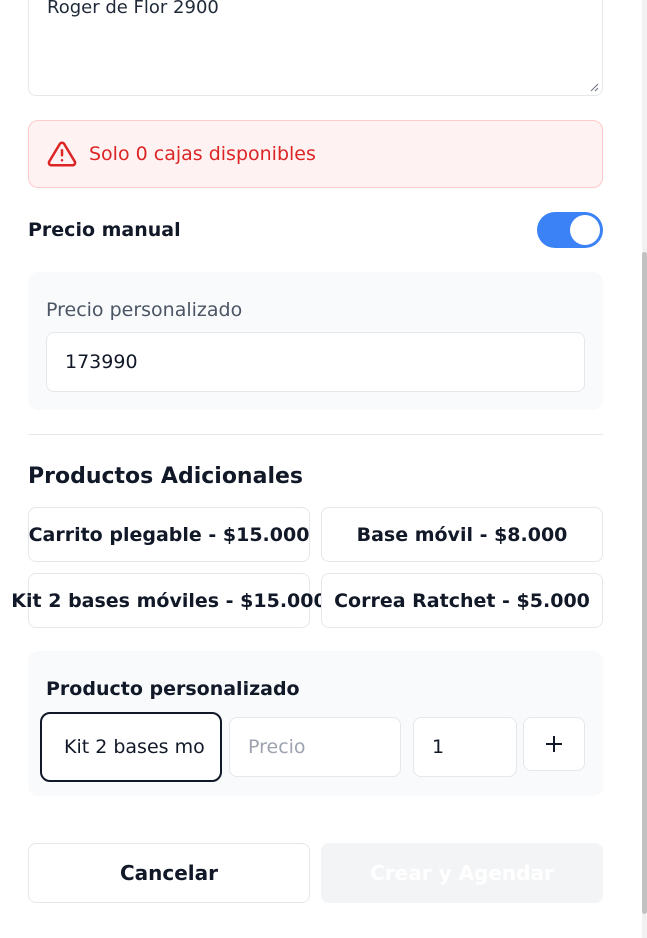 Image resolution: width=647 pixels, height=938 pixels. I want to click on product-button-carrito: Carrito plegable - $15.000, so click(169, 534).